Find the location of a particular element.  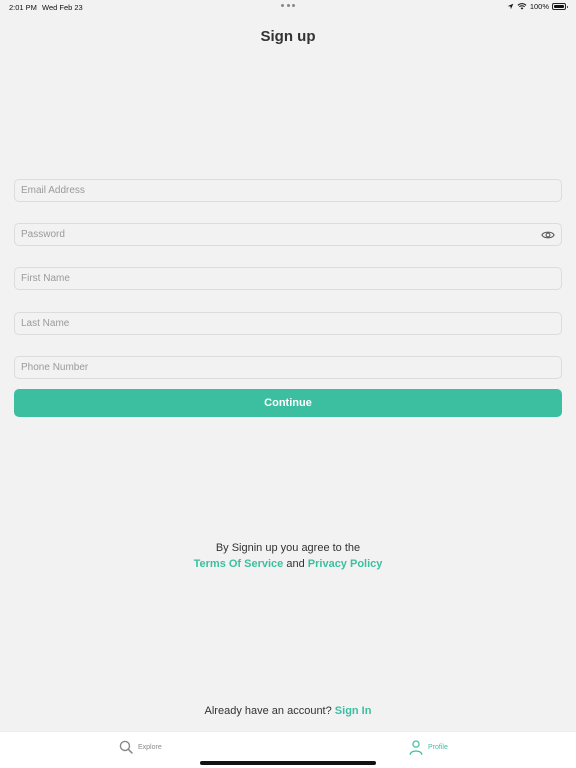

continue-button: Continue is located at coordinates (288, 403).